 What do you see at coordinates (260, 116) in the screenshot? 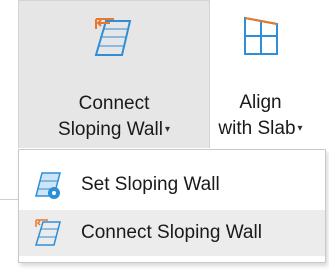
I see `align-with-slab-label: Align with Slab ▾` at bounding box center [260, 116].